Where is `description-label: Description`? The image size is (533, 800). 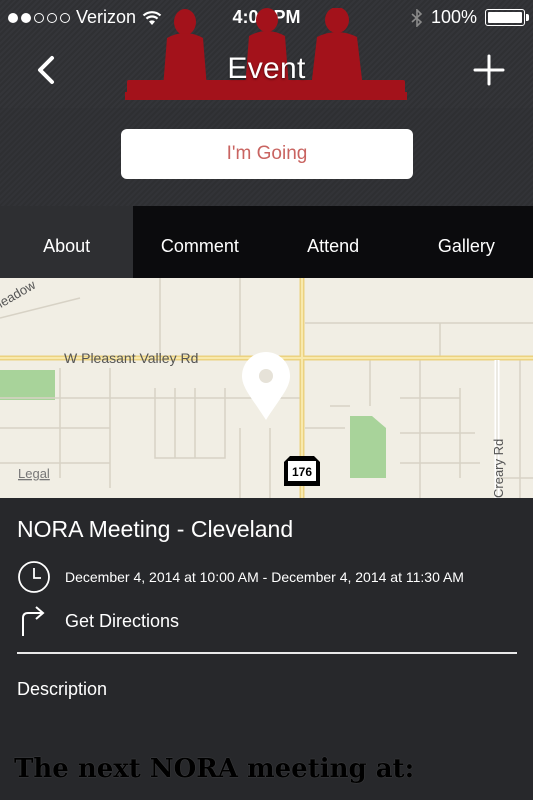 description-label: Description is located at coordinates (62, 689).